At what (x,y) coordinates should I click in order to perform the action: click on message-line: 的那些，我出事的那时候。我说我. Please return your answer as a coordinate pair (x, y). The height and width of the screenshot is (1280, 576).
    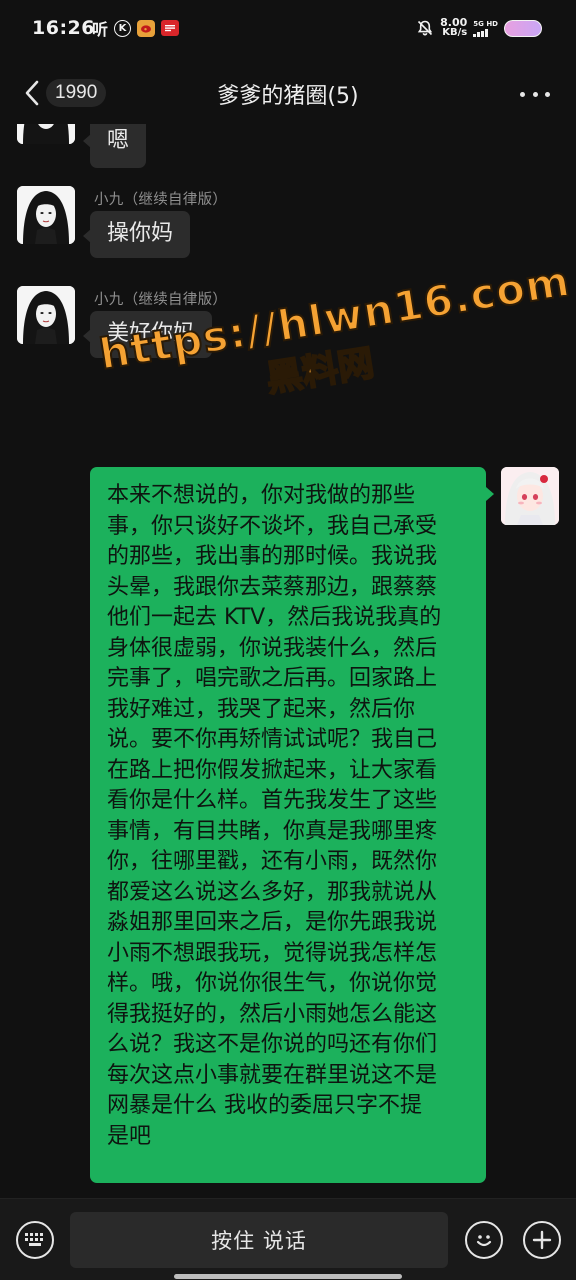
    Looking at the image, I should click on (272, 556).